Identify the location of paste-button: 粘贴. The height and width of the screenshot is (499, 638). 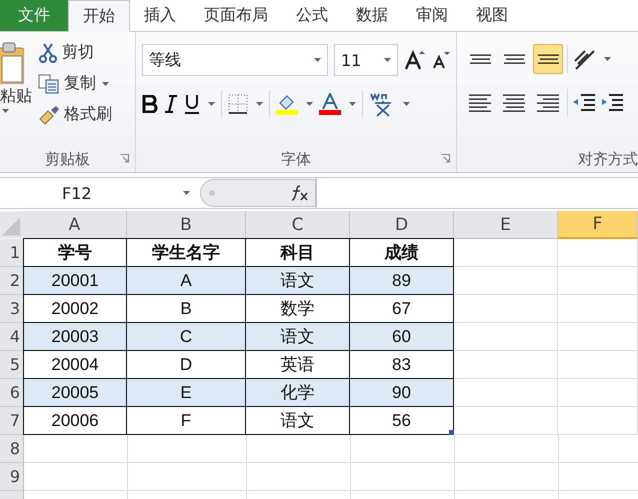
(16, 96).